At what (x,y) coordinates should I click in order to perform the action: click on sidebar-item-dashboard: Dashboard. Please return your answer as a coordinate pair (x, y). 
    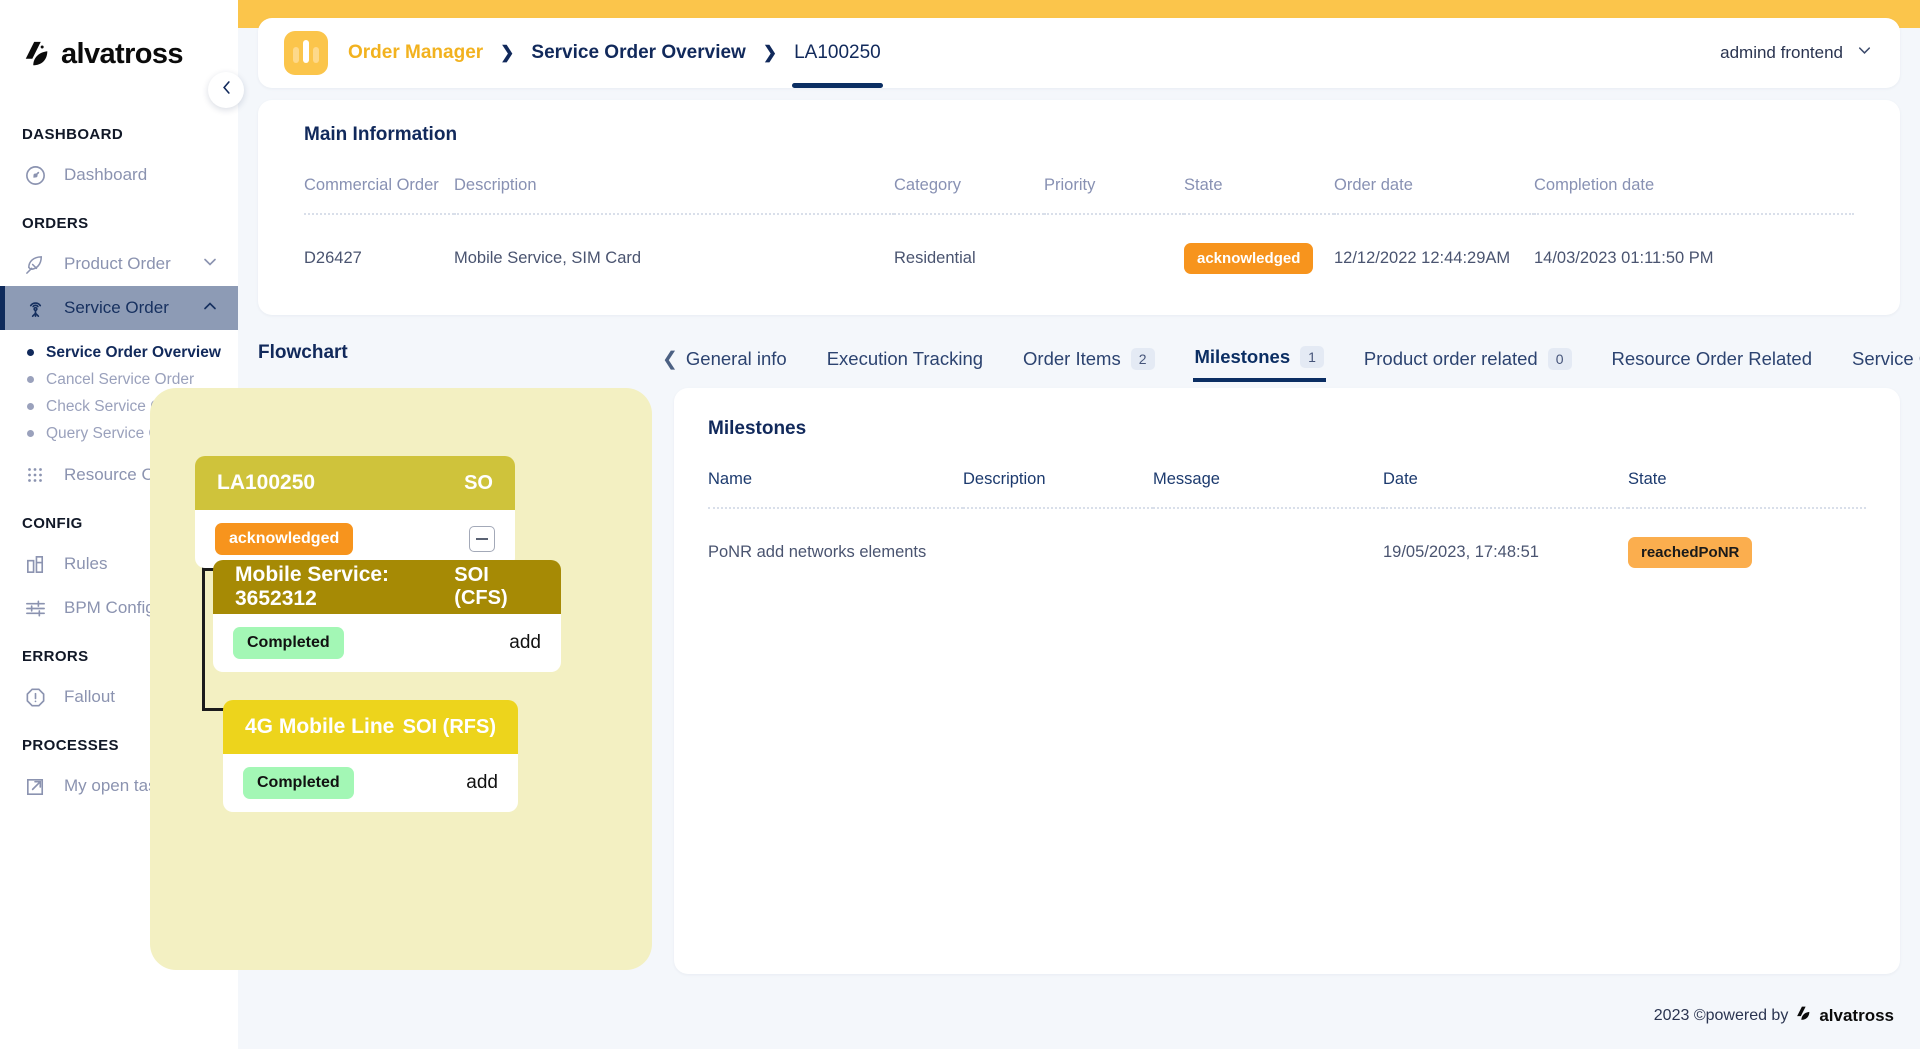
    Looking at the image, I should click on (119, 175).